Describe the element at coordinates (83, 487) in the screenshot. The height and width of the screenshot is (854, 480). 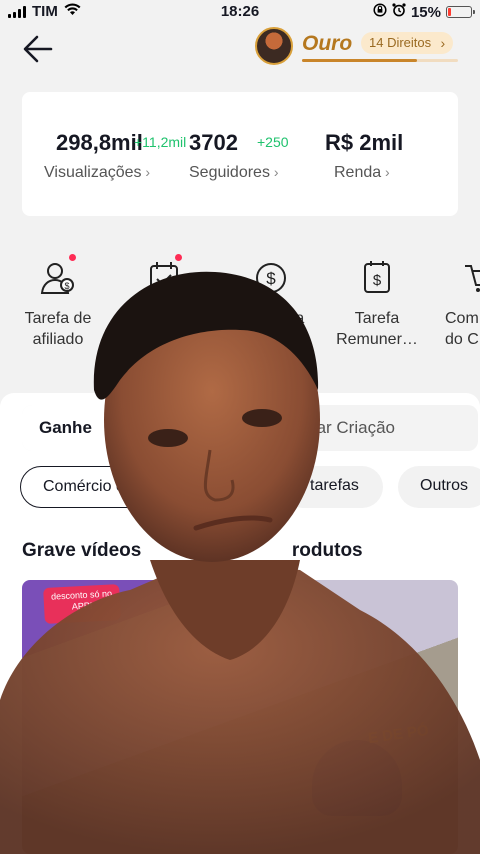
I see `chip-commerce: Comércio c` at that location.